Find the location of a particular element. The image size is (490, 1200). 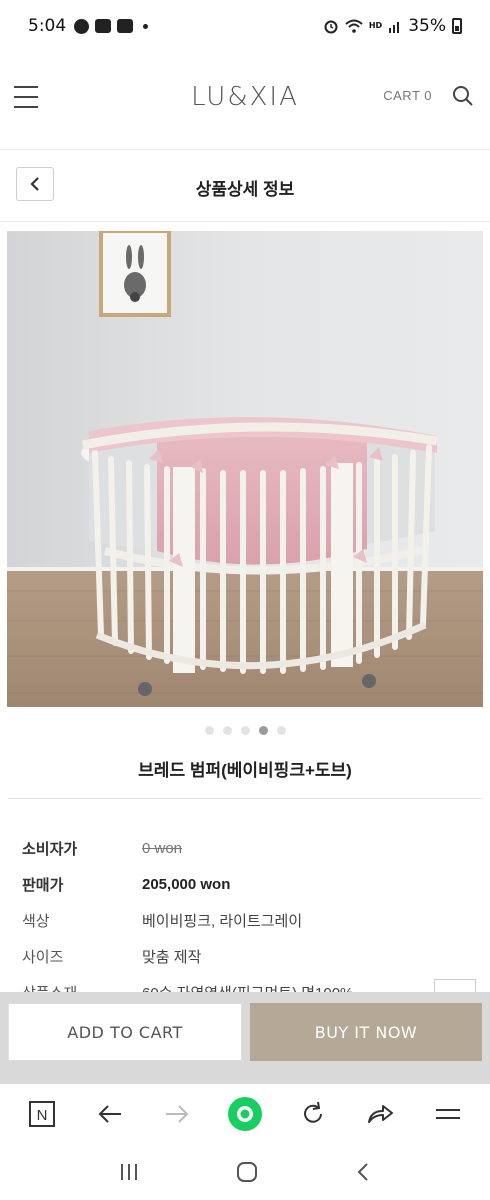

browser-back-button is located at coordinates (110, 1114).